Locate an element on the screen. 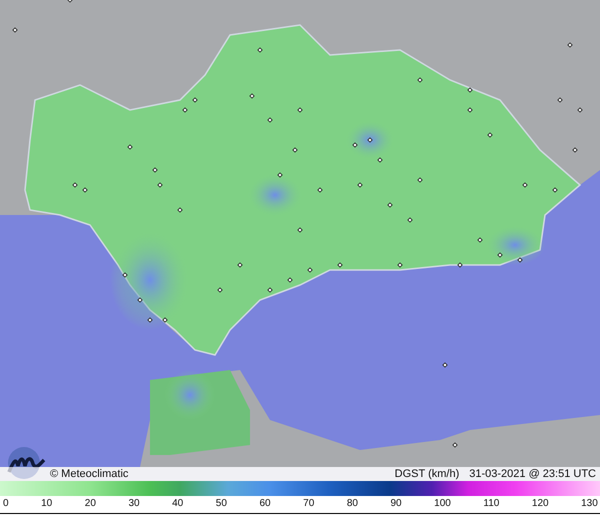  scale-label: 0 is located at coordinates (6, 504).